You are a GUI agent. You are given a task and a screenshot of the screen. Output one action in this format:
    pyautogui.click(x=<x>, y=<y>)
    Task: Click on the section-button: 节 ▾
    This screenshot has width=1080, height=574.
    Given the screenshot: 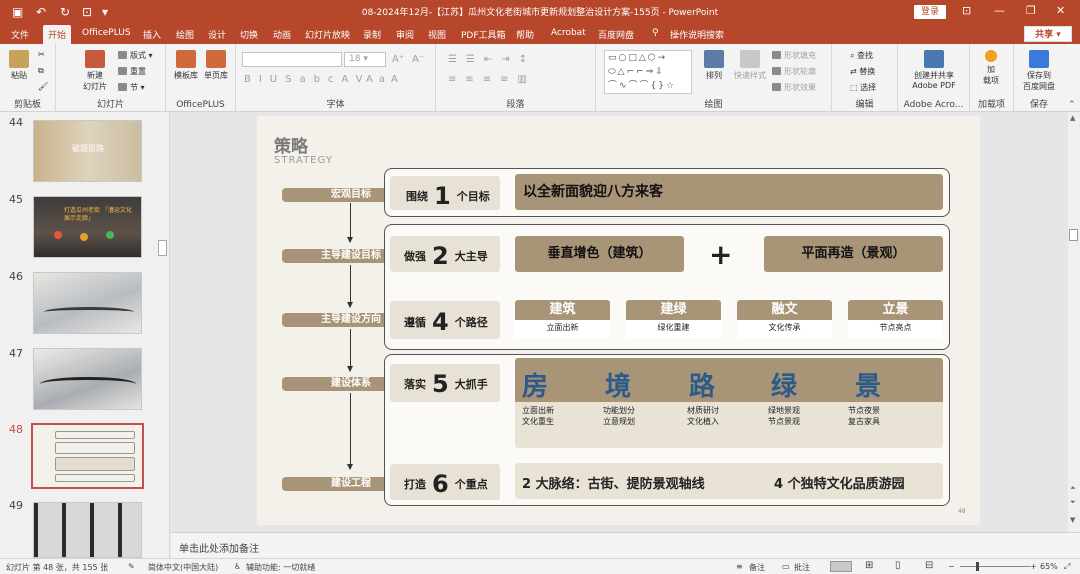 What is the action you would take?
    pyautogui.click(x=131, y=87)
    